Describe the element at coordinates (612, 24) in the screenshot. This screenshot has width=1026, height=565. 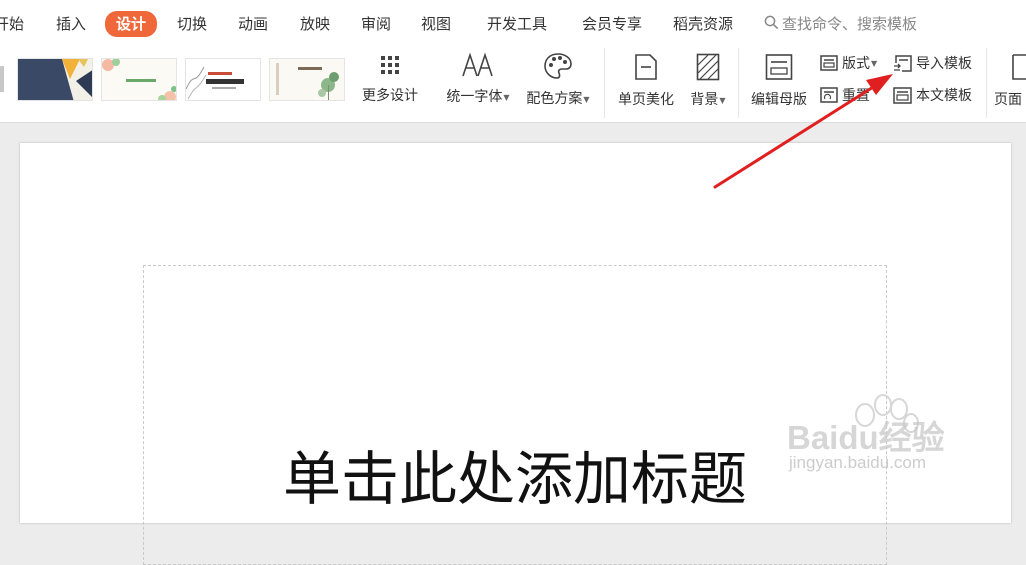
I see `menu-tab-member: 会员专享` at that location.